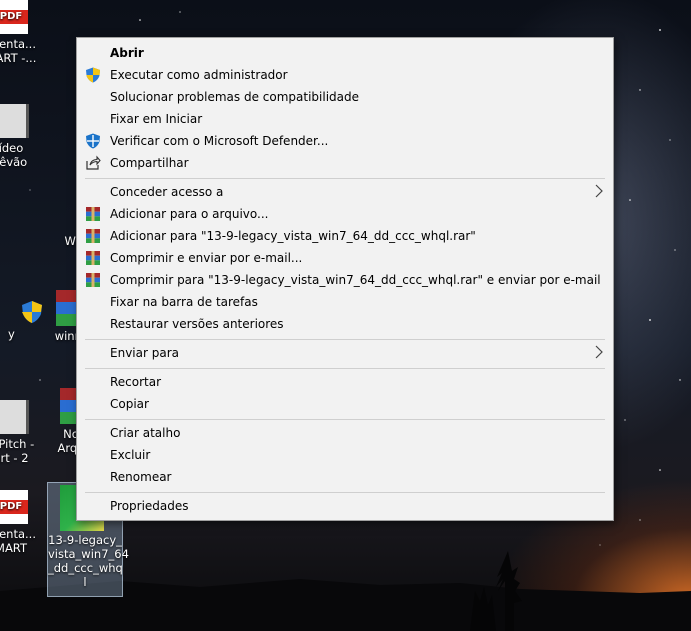  Describe the element at coordinates (144, 353) in the screenshot. I see `menu-item-label: Enviar para` at that location.